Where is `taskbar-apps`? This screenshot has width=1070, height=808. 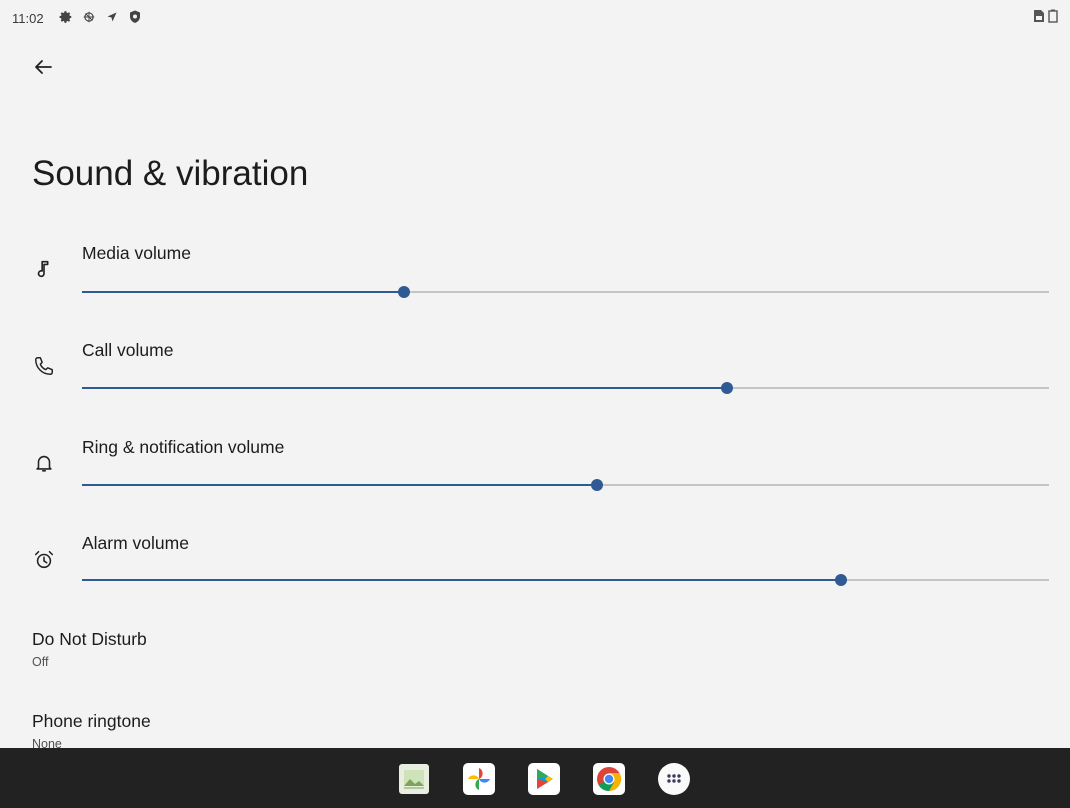 taskbar-apps is located at coordinates (544, 779).